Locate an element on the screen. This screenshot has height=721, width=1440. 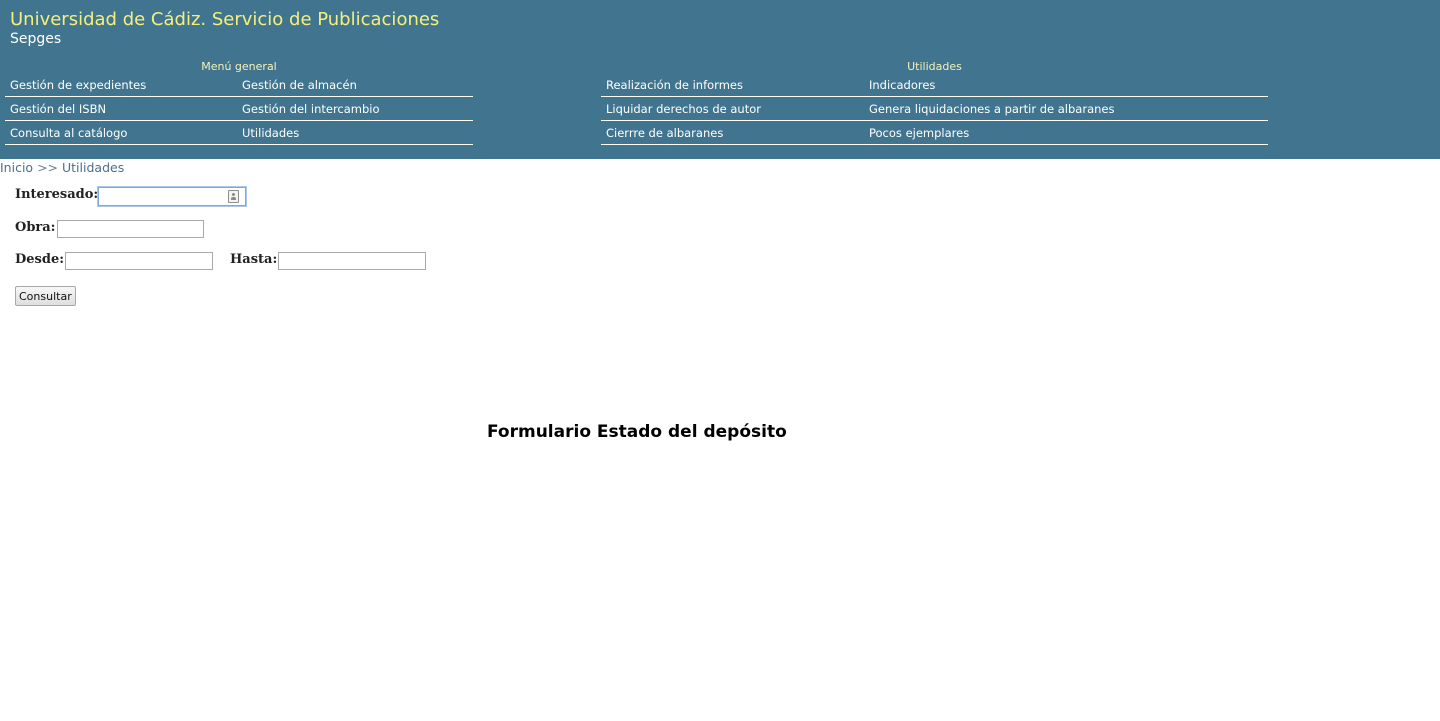
menu-item-indicadores: Indicadores is located at coordinates (902, 85).